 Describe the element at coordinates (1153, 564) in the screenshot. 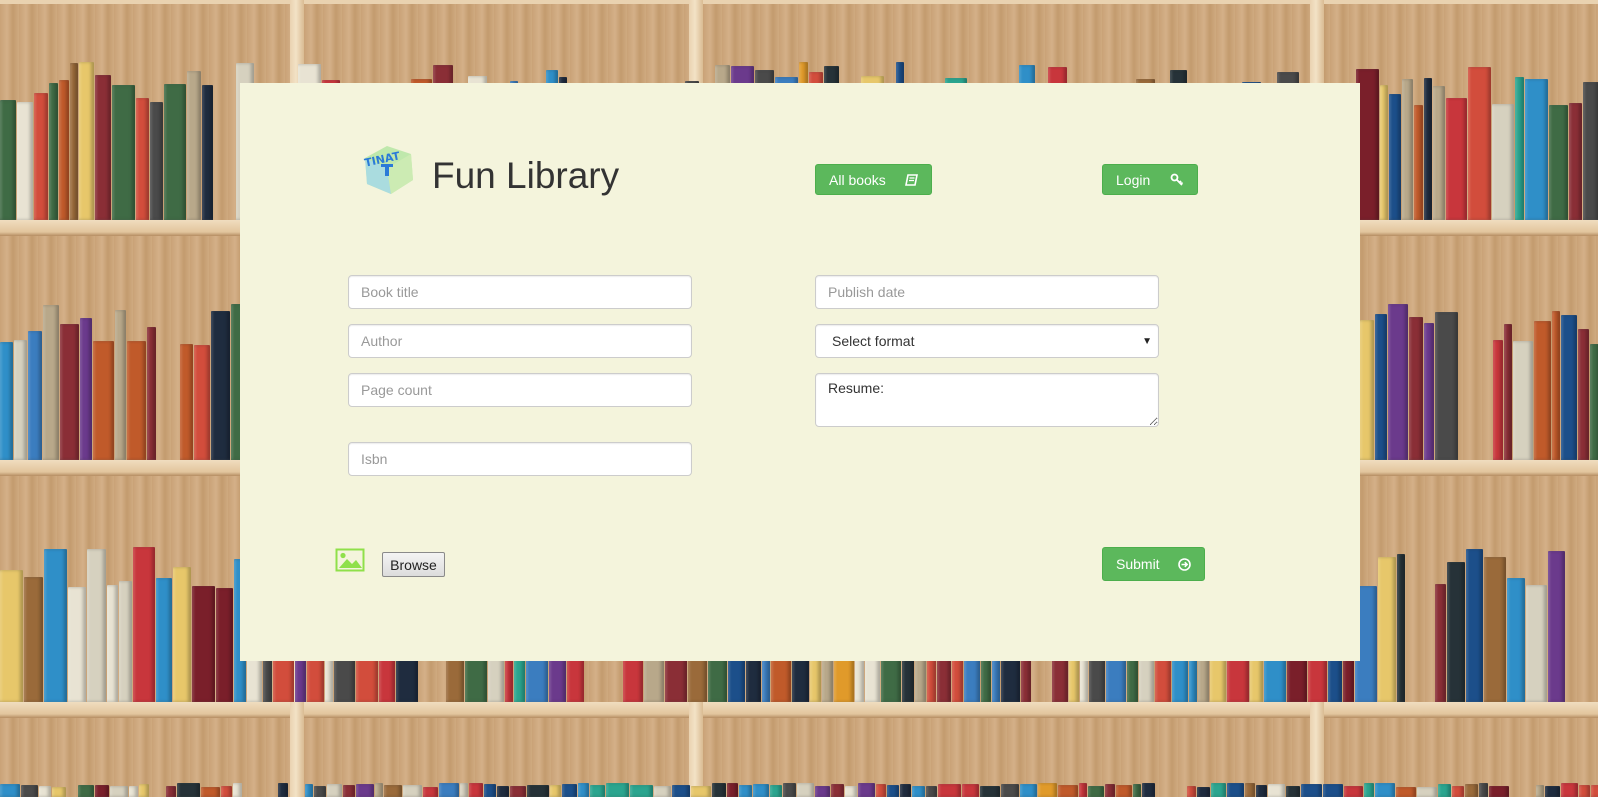

I see `submit-button: Submit` at that location.